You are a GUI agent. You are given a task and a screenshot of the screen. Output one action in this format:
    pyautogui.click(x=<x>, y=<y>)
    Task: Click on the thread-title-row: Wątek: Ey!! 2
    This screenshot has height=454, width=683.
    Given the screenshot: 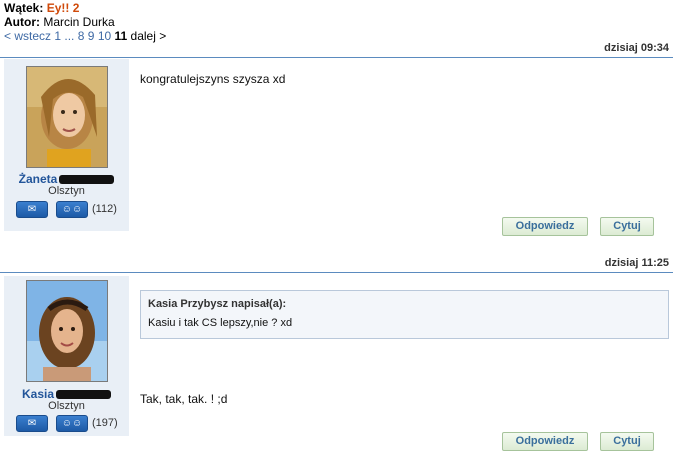 What is the action you would take?
    pyautogui.click(x=85, y=8)
    